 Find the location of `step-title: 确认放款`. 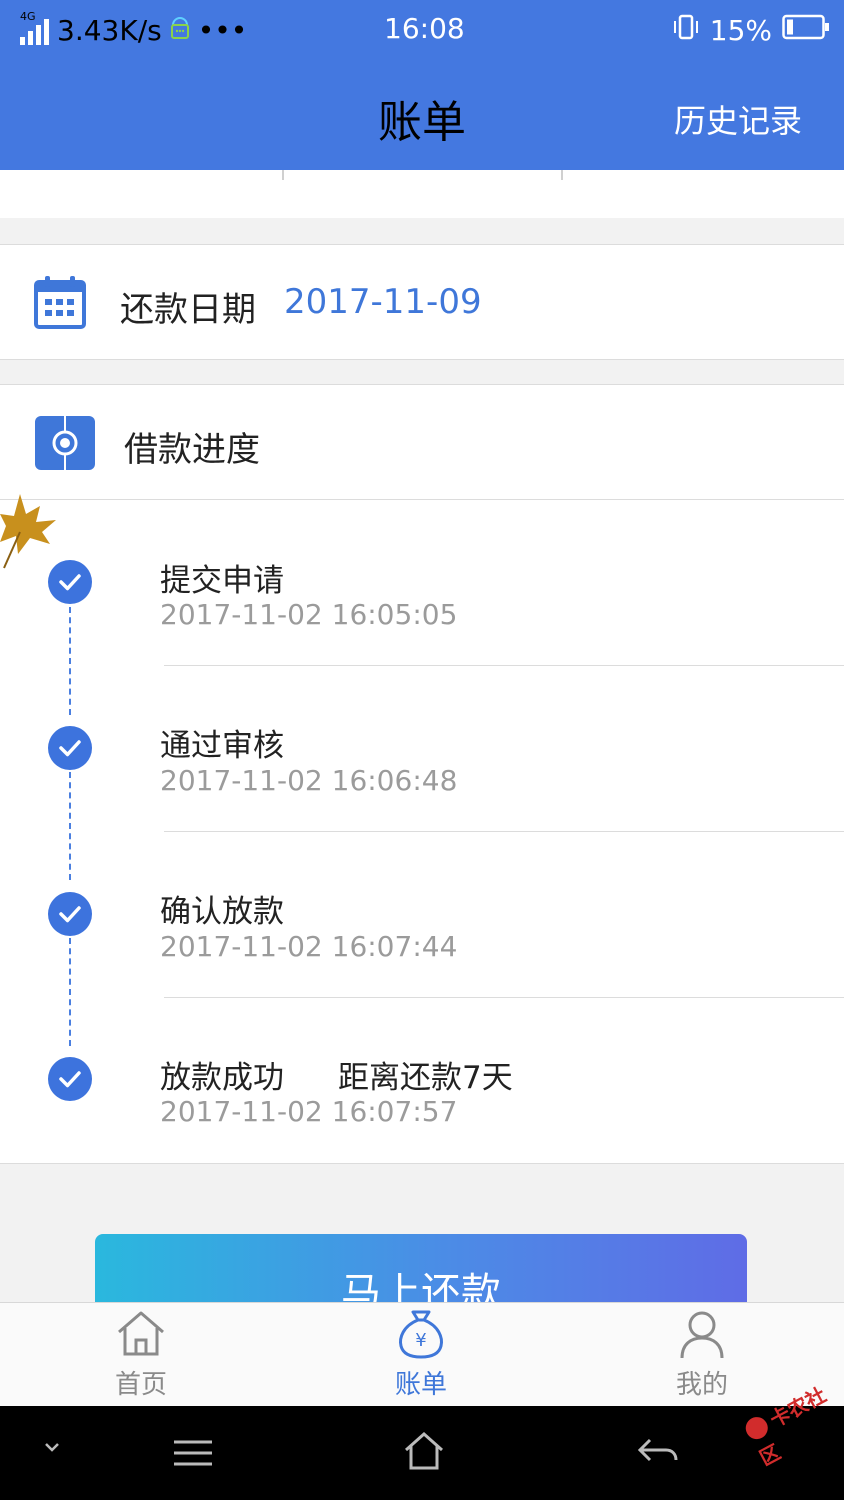

step-title: 确认放款 is located at coordinates (222, 912).